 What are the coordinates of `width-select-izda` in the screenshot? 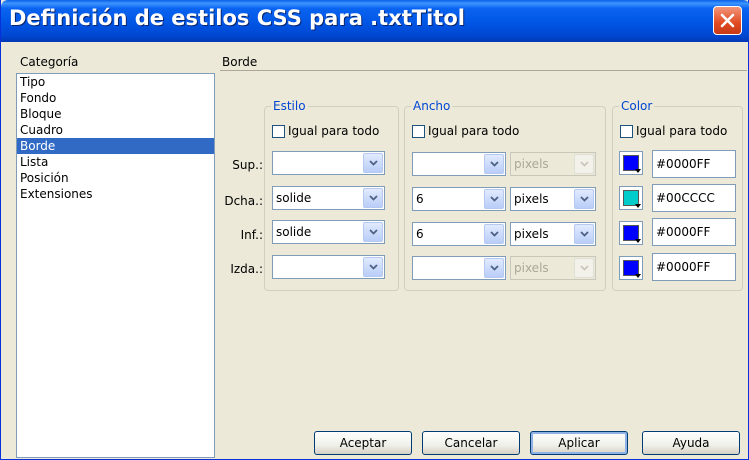 It's located at (459, 268).